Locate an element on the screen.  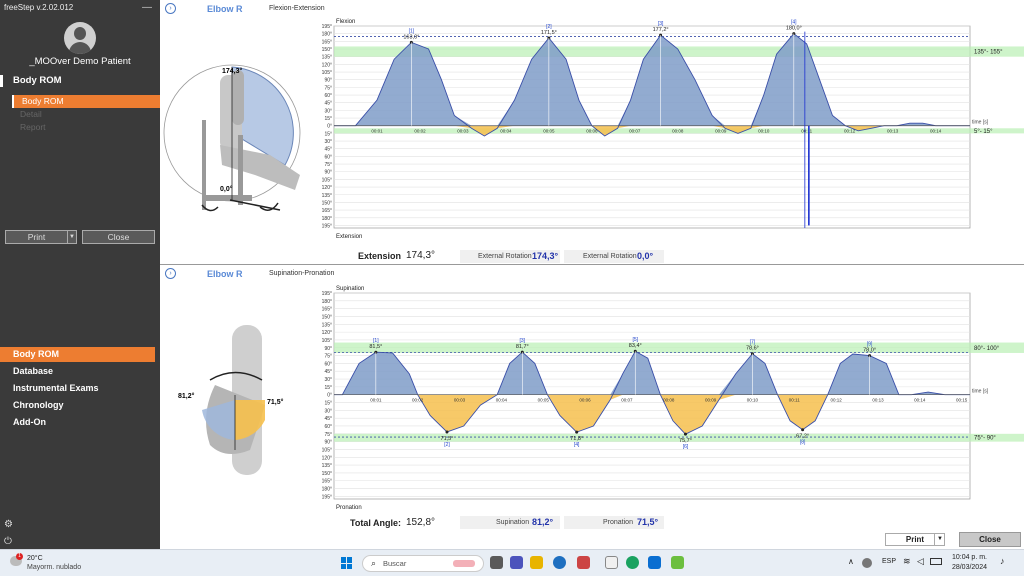
taskbar-search-box: ⌕ Buscar is located at coordinates (423, 563).